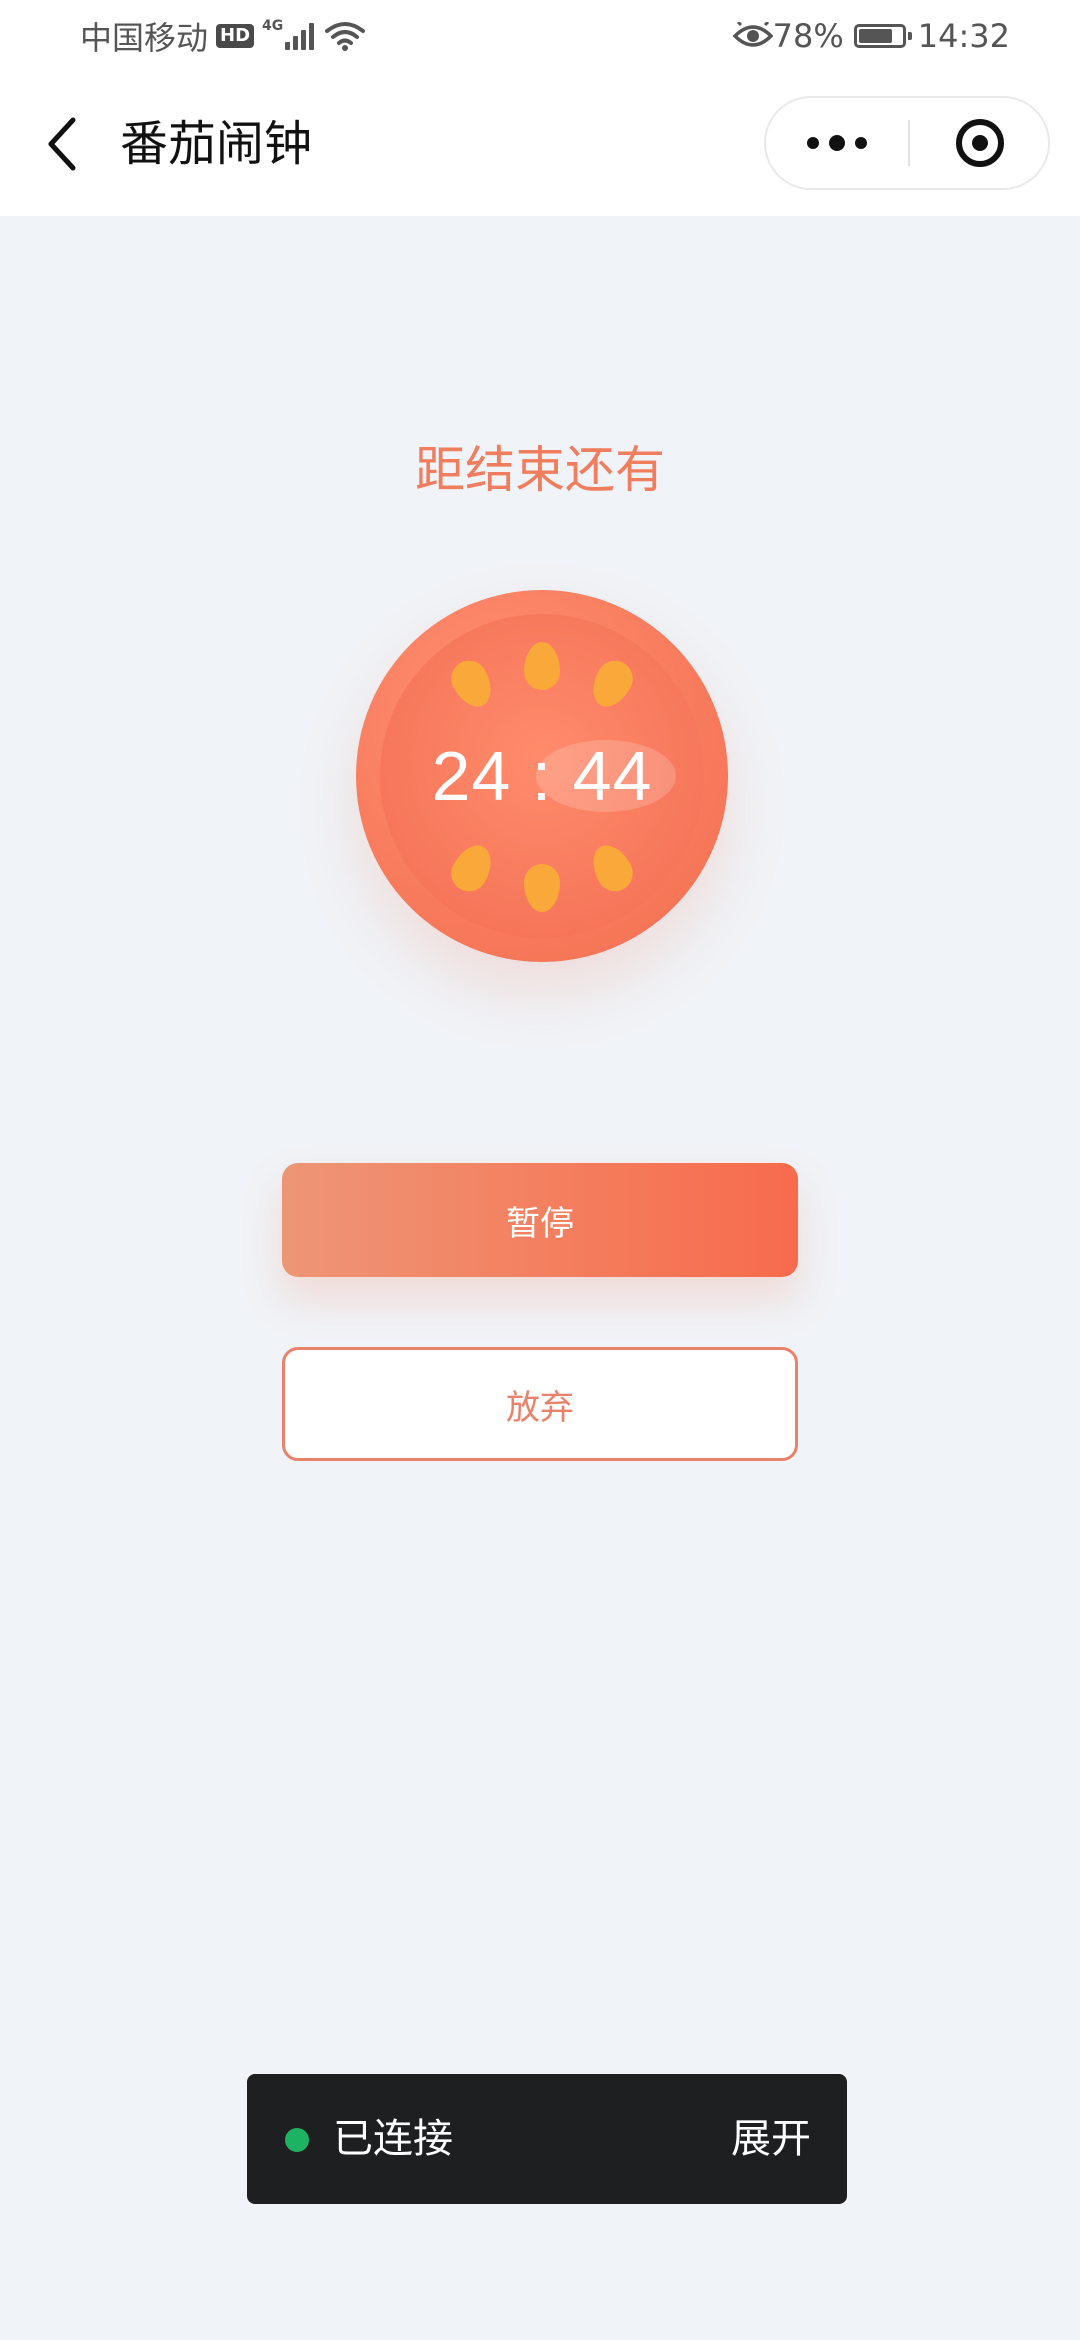 This screenshot has width=1080, height=2340. I want to click on connected-status-dot, so click(297, 2140).